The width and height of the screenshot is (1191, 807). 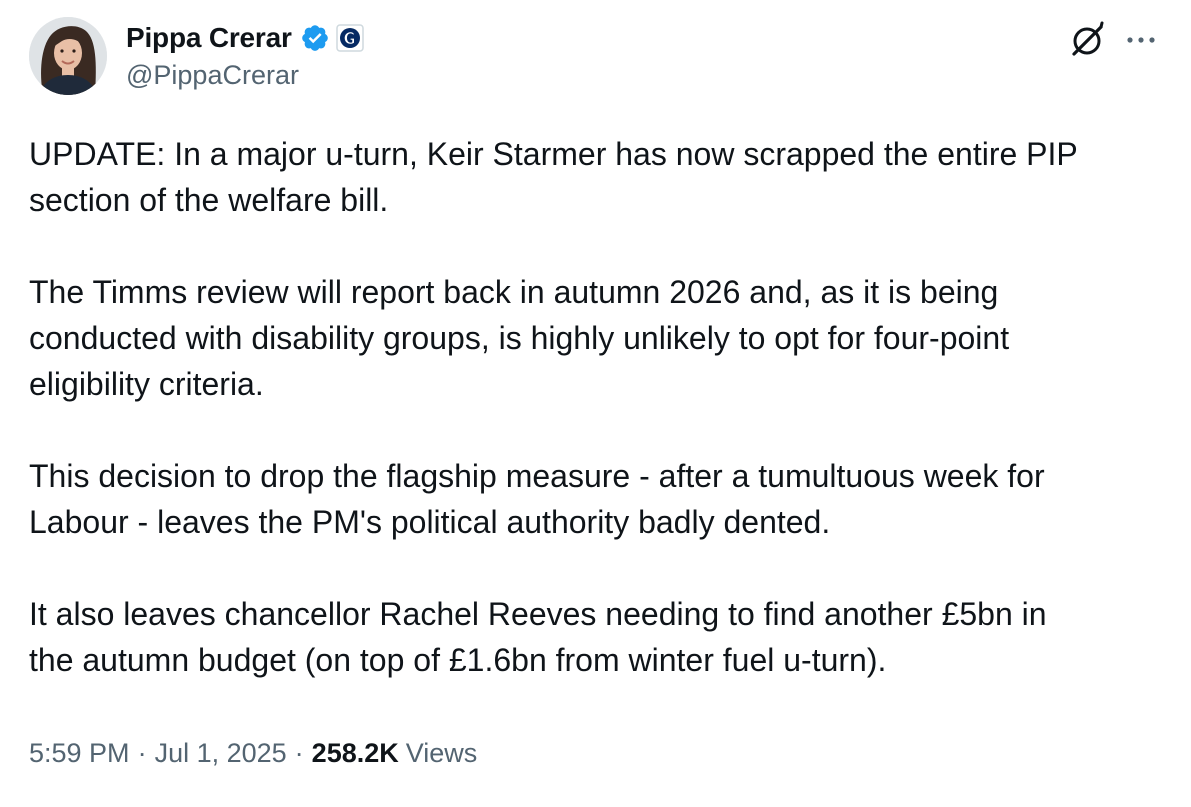 What do you see at coordinates (1088, 40) in the screenshot?
I see `grok-icon` at bounding box center [1088, 40].